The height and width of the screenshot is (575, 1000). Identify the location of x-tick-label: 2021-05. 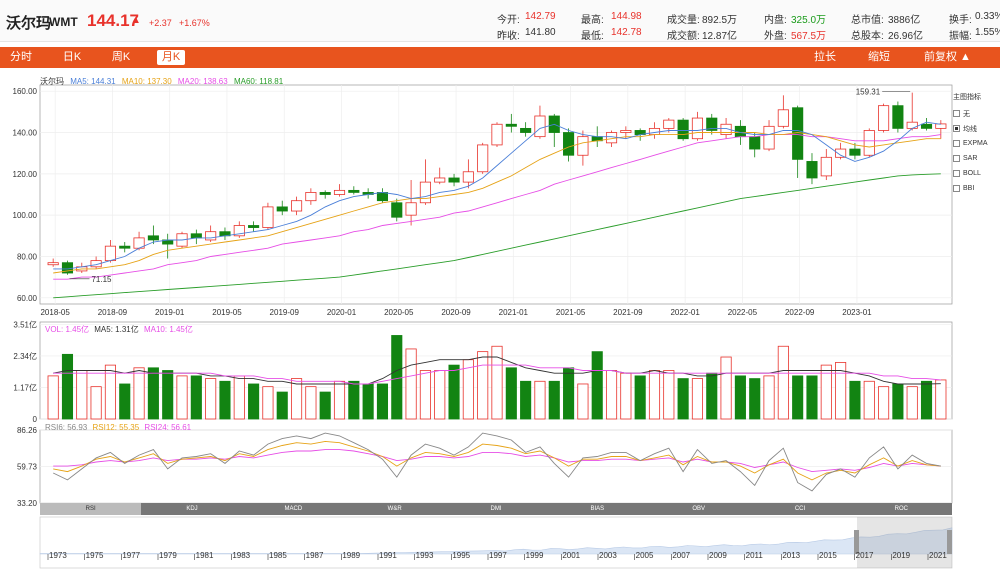
(571, 312).